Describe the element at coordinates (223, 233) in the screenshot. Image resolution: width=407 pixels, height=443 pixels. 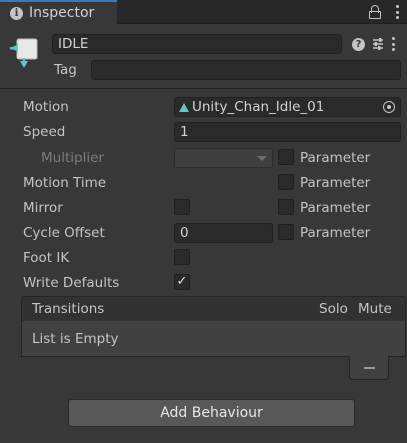
I see `cycle-offset-field: 0` at that location.